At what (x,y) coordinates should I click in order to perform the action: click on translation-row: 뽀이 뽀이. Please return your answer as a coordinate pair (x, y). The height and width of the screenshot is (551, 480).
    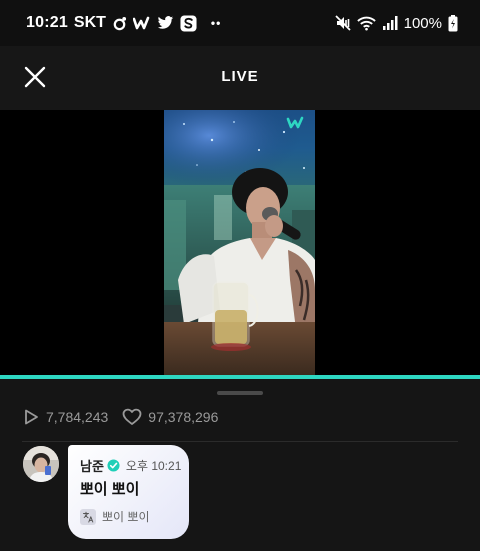
    Looking at the image, I should click on (115, 516).